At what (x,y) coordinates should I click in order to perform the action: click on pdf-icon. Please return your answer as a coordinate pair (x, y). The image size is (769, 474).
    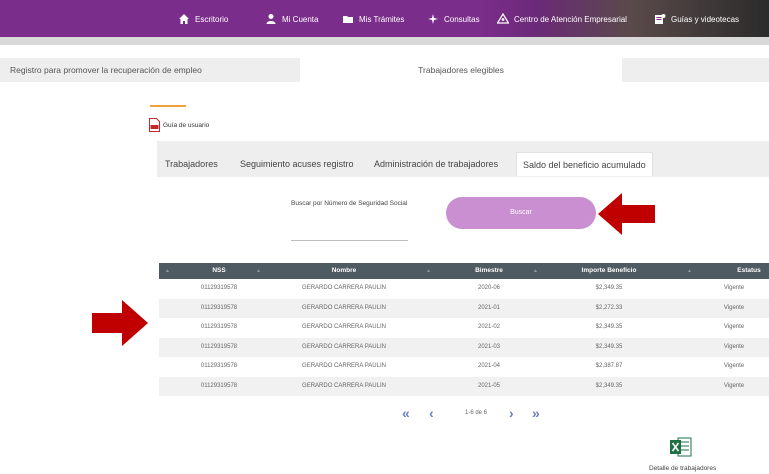
    Looking at the image, I should click on (154, 125).